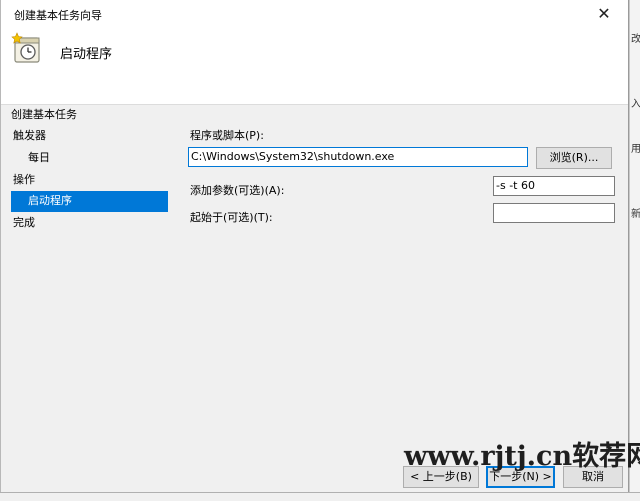 The image size is (640, 501). What do you see at coordinates (89, 201) in the screenshot?
I see `nav-step-start-program: 启动程序` at bounding box center [89, 201].